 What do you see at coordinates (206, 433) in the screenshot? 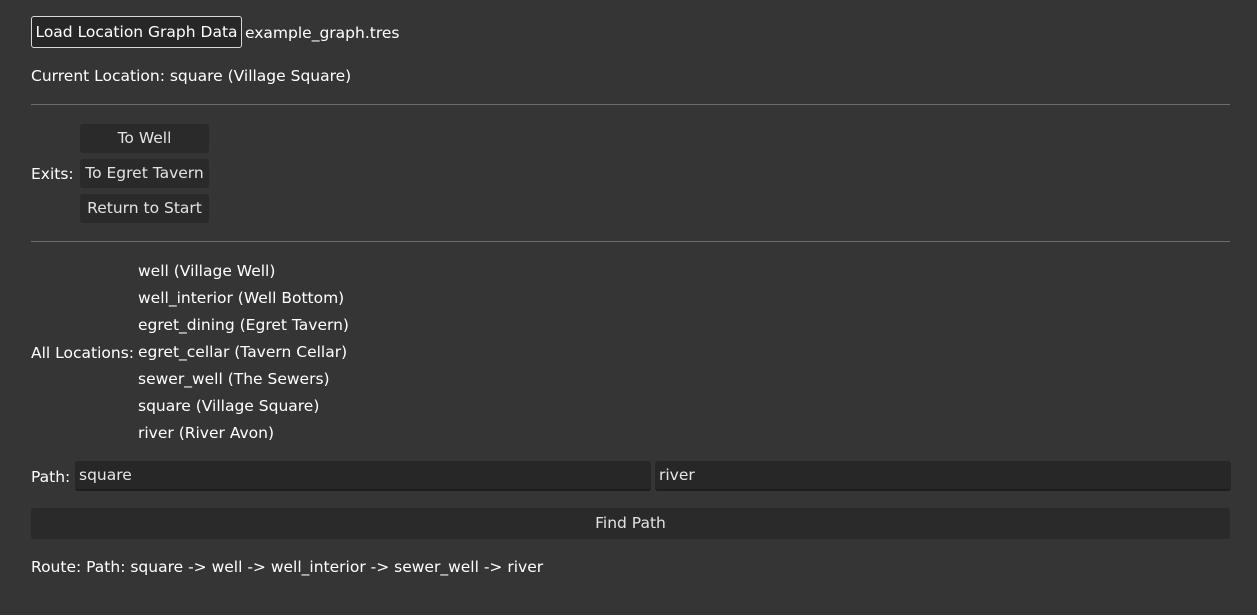
I see `location-item: river (River Avon)` at bounding box center [206, 433].